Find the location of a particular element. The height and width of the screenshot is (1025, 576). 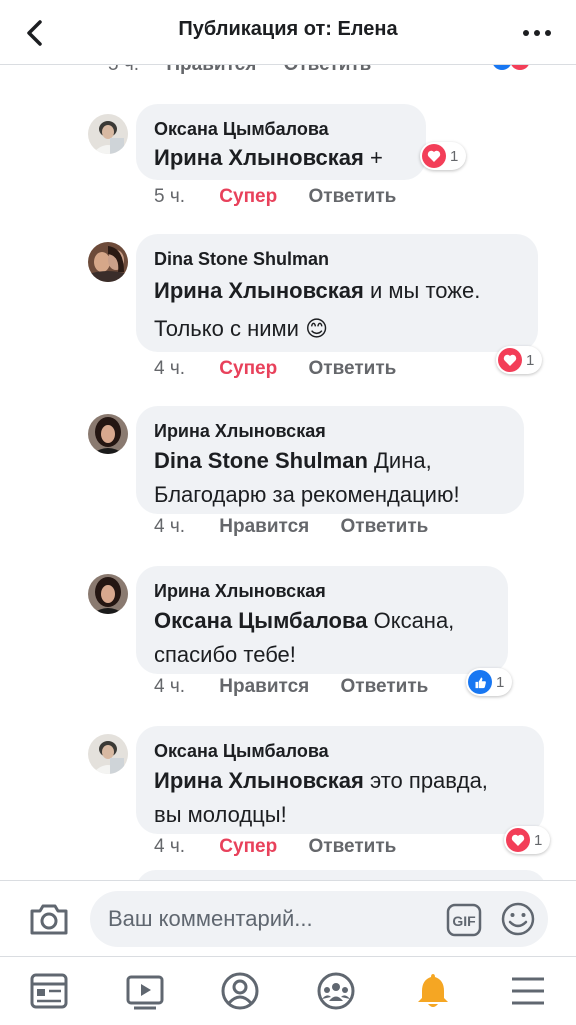

profile-icon is located at coordinates (240, 991).